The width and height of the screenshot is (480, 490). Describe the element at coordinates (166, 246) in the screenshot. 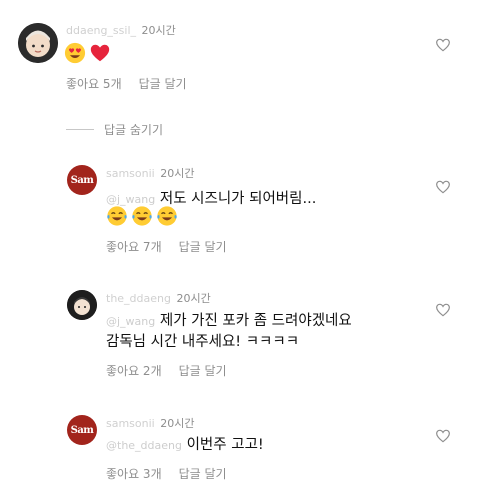

I see `comment-actions: 좋아요 7개 답글 달기` at that location.